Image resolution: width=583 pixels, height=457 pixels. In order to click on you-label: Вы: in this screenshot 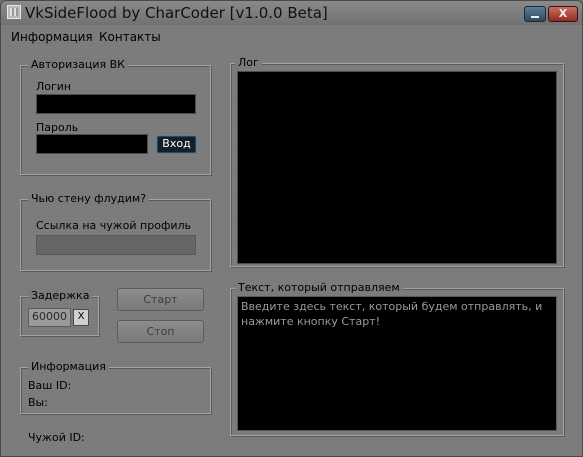, I will do `click(38, 402)`.